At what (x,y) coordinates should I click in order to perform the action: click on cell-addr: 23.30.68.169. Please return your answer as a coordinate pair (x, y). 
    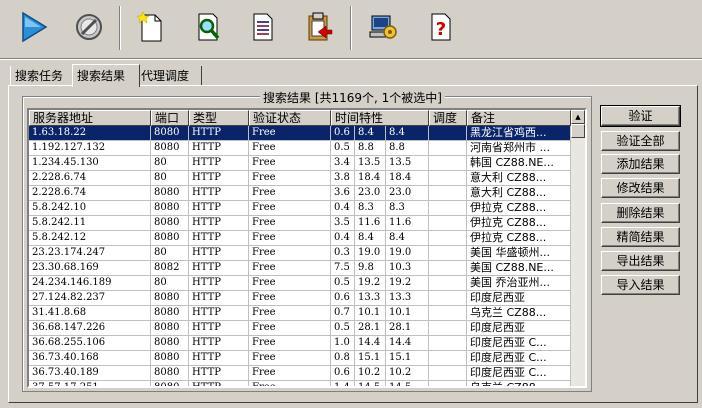
    Looking at the image, I should click on (90, 268).